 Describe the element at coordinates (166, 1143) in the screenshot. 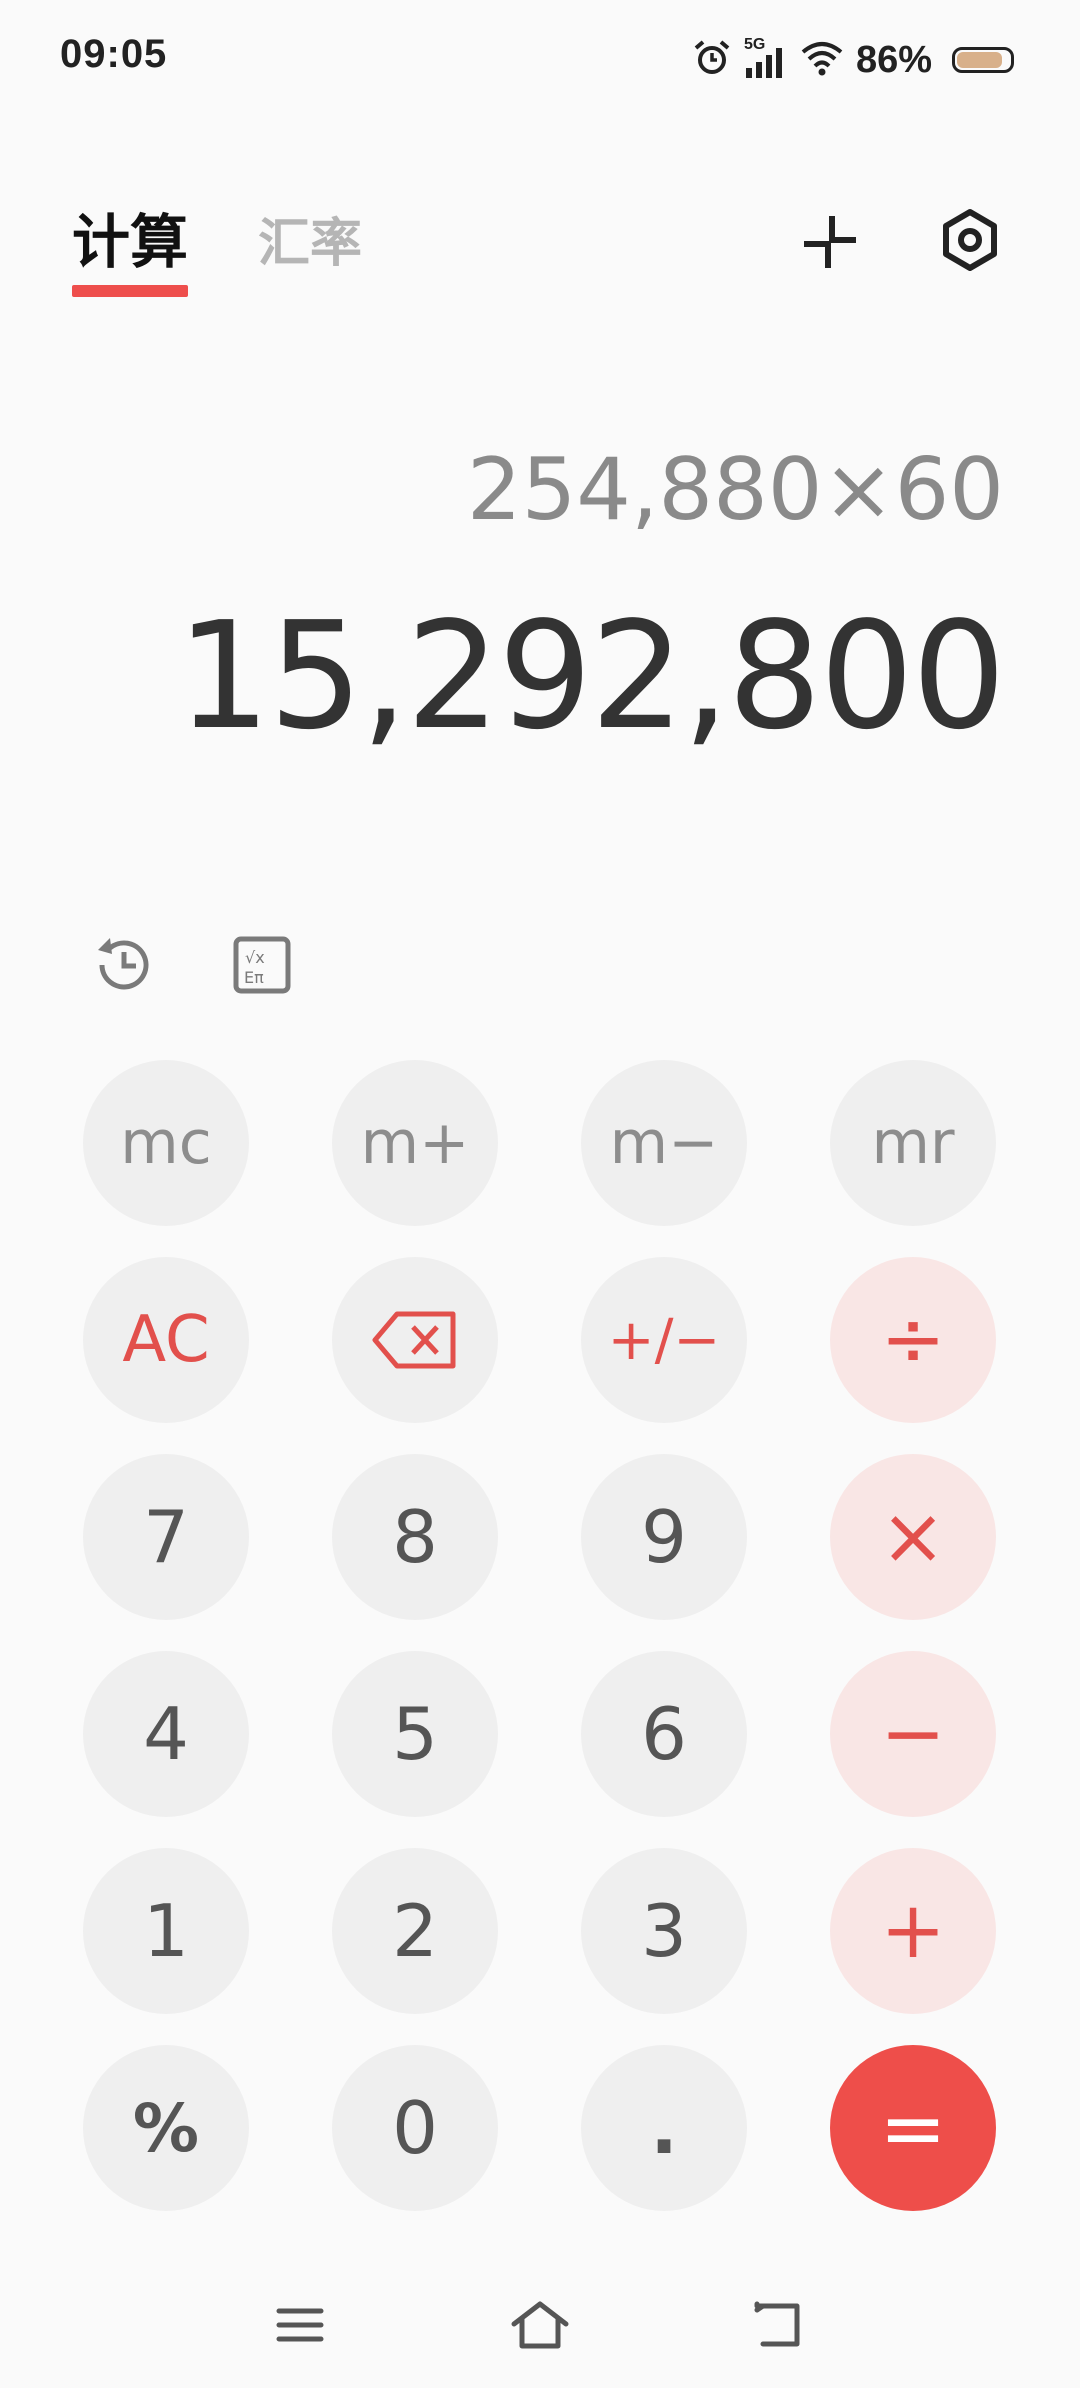

I see `mc-button: mc` at that location.